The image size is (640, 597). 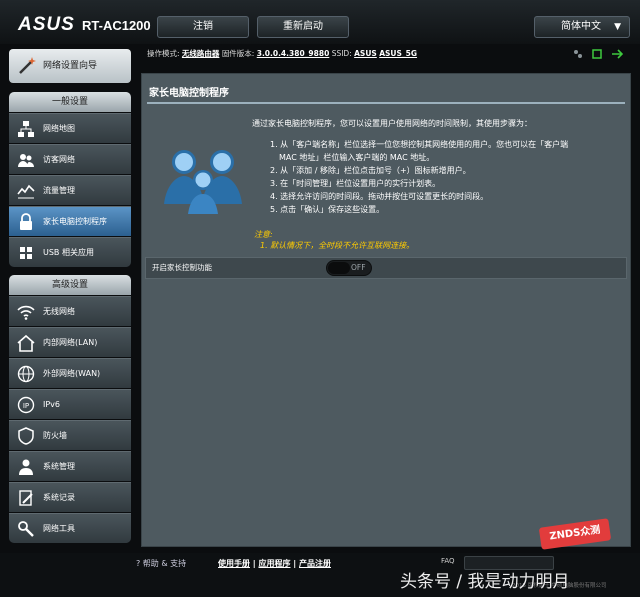 What do you see at coordinates (386, 103) in the screenshot?
I see `title-divider` at bounding box center [386, 103].